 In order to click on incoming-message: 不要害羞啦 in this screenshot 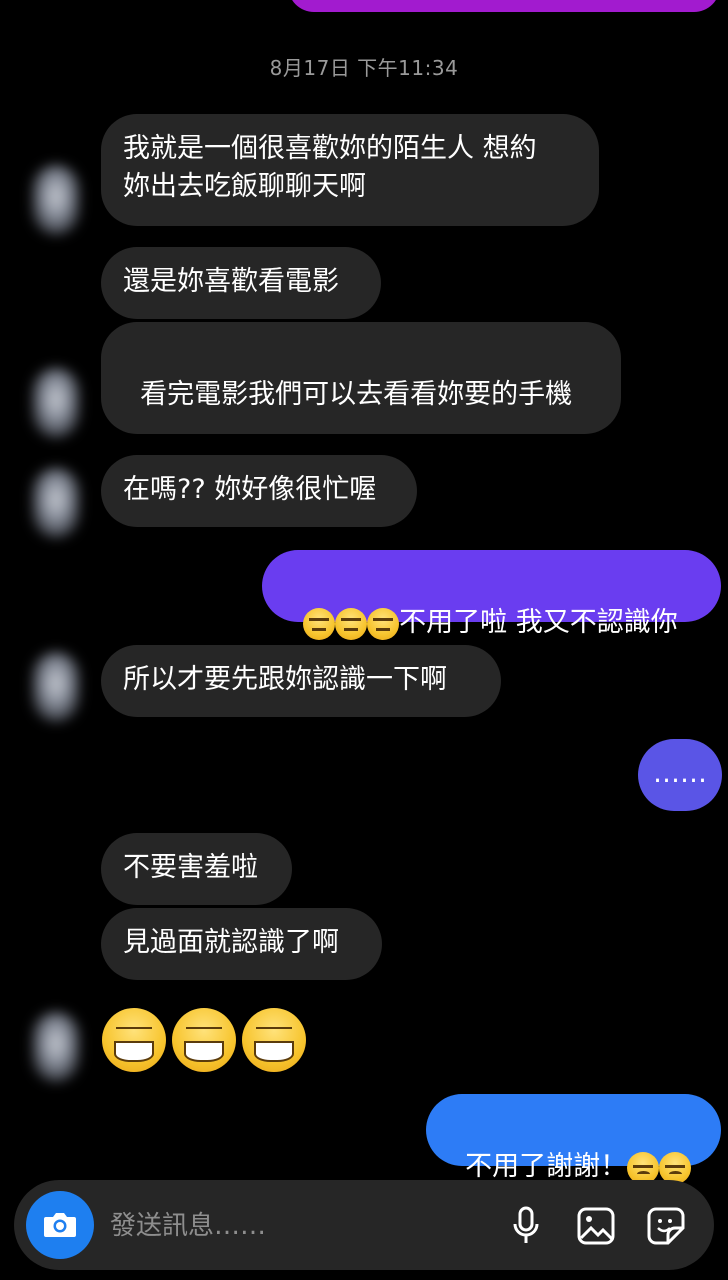, I will do `click(196, 869)`.